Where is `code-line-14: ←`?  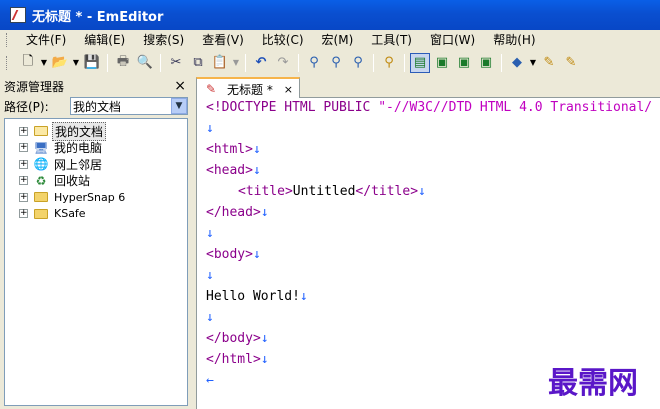
code-line-14: ← is located at coordinates (210, 381).